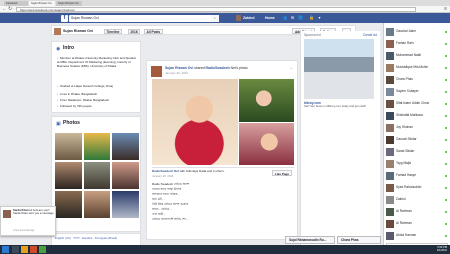  I want to click on nav-profile-name: Zakirul, so click(248, 18).